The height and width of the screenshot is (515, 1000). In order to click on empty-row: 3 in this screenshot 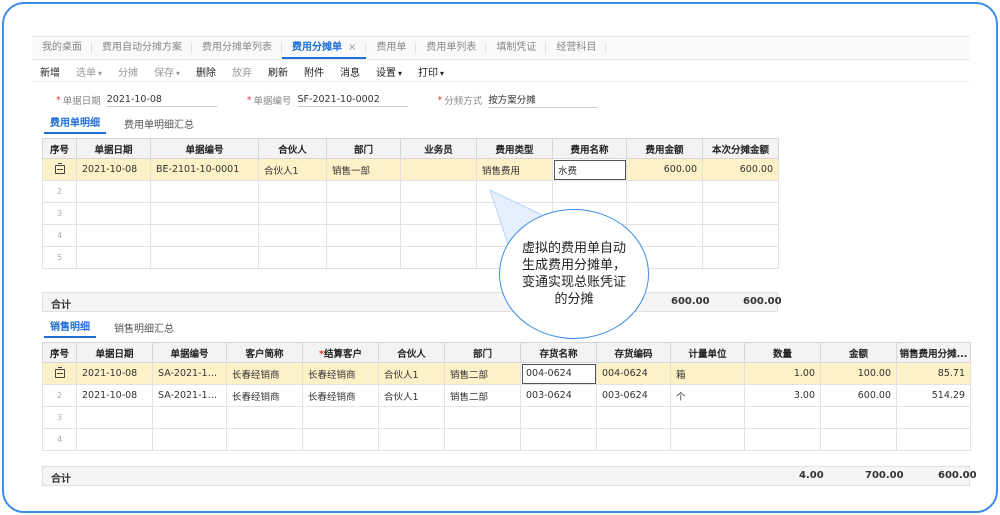, I will do `click(410, 213)`.